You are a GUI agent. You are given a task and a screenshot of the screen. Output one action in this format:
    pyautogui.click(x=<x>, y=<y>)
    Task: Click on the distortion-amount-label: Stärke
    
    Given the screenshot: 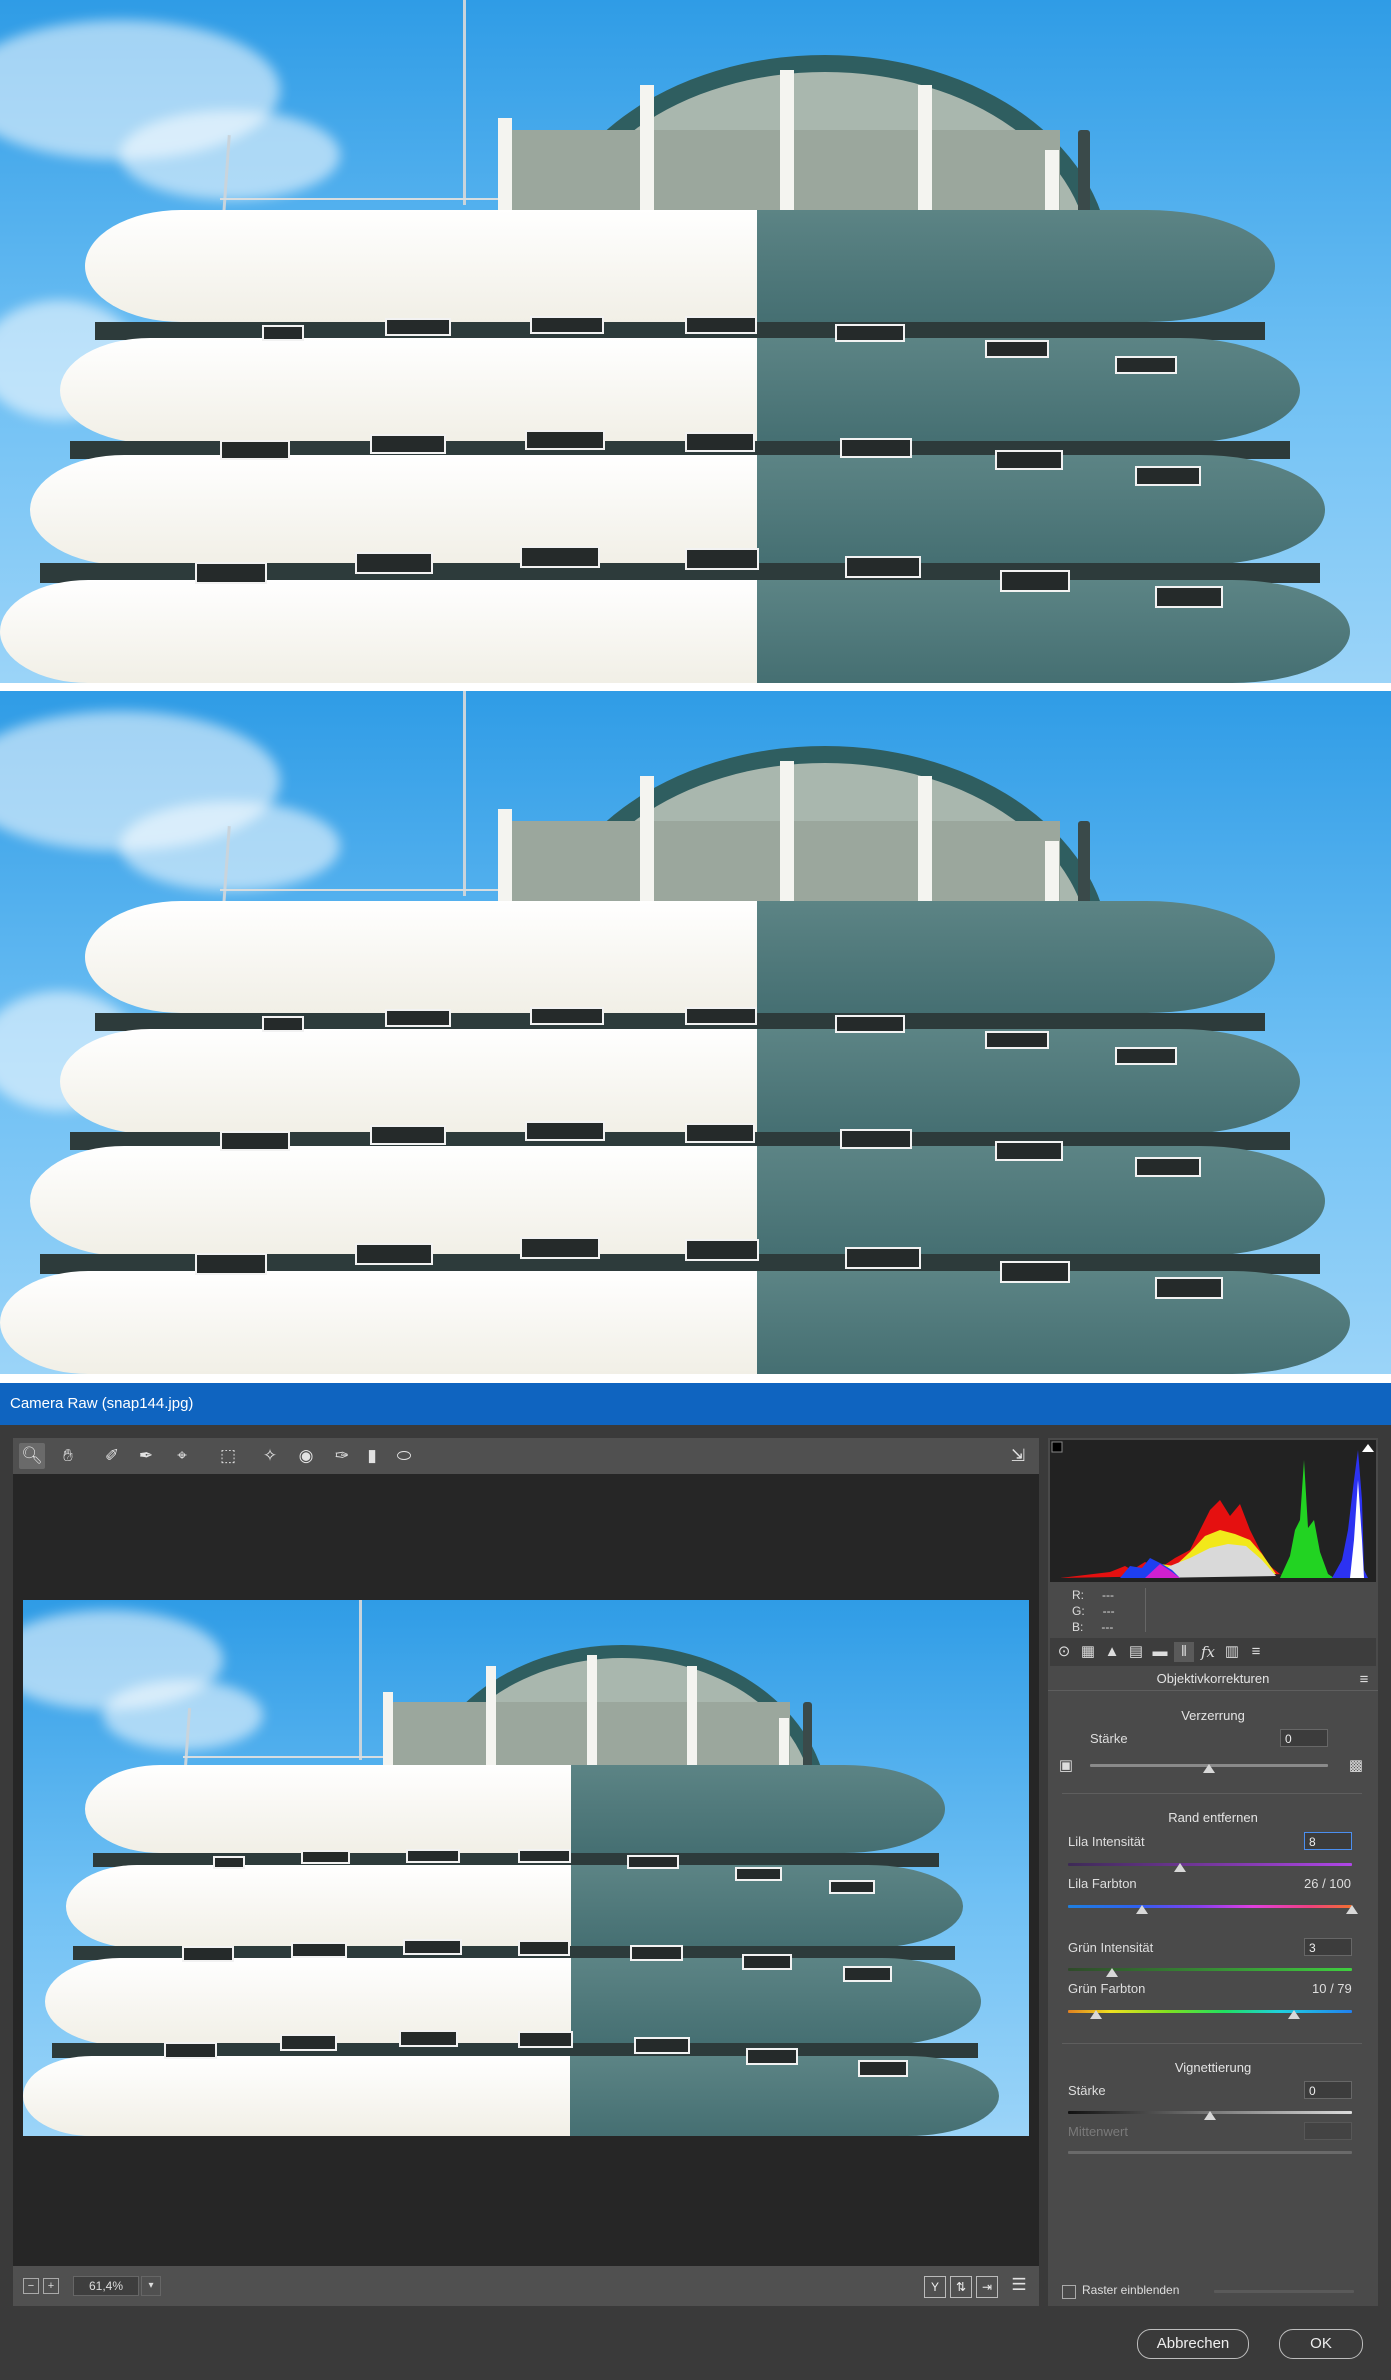 What is the action you would take?
    pyautogui.click(x=1109, y=1738)
    